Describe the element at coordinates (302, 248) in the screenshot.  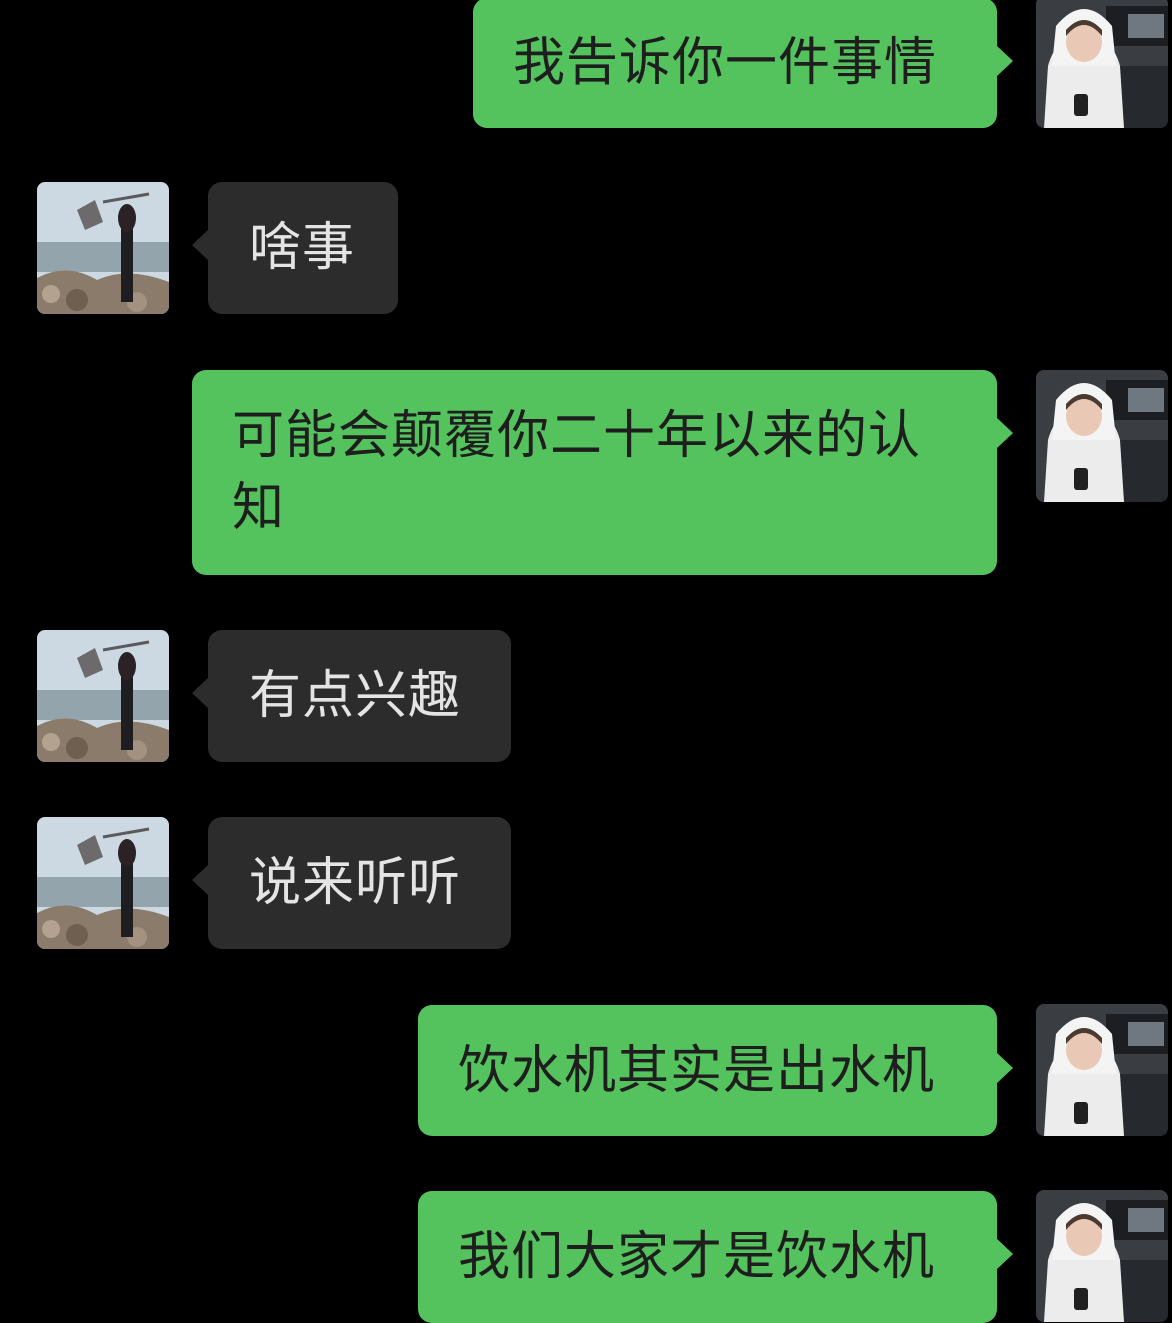
I see `message-text: 啥事` at that location.